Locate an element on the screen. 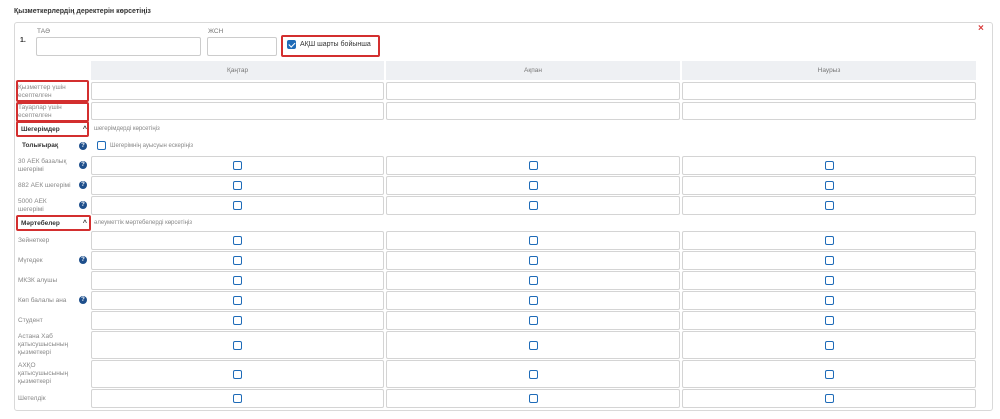 The image size is (1000, 419). status-row-label: АХҚО қатысушысының қызметкері is located at coordinates (43, 373).